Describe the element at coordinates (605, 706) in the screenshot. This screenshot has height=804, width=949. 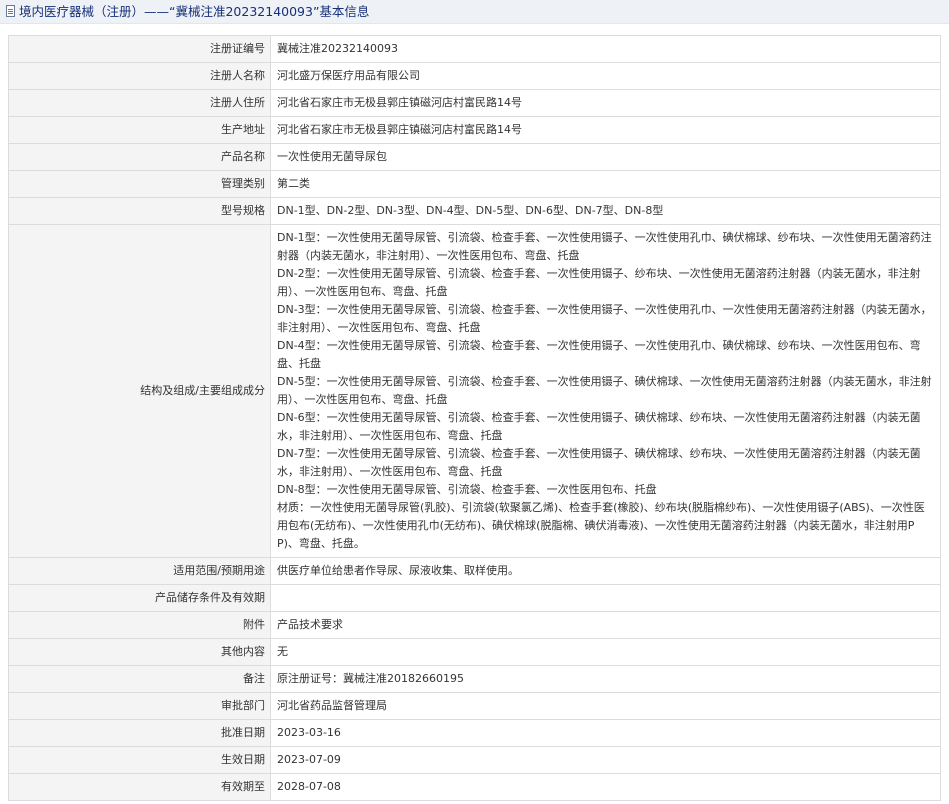
I see `field-value-approval-department: 河北省药品监督管理局` at that location.